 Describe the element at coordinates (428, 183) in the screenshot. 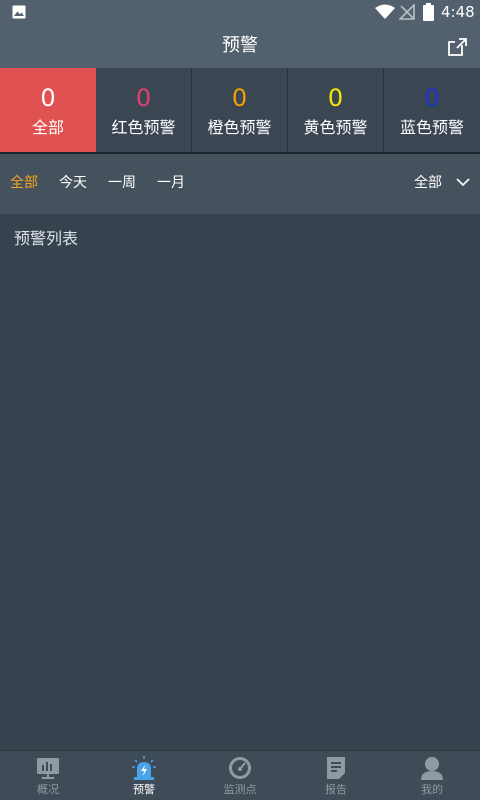

I see `dropdown-value: 全部` at that location.